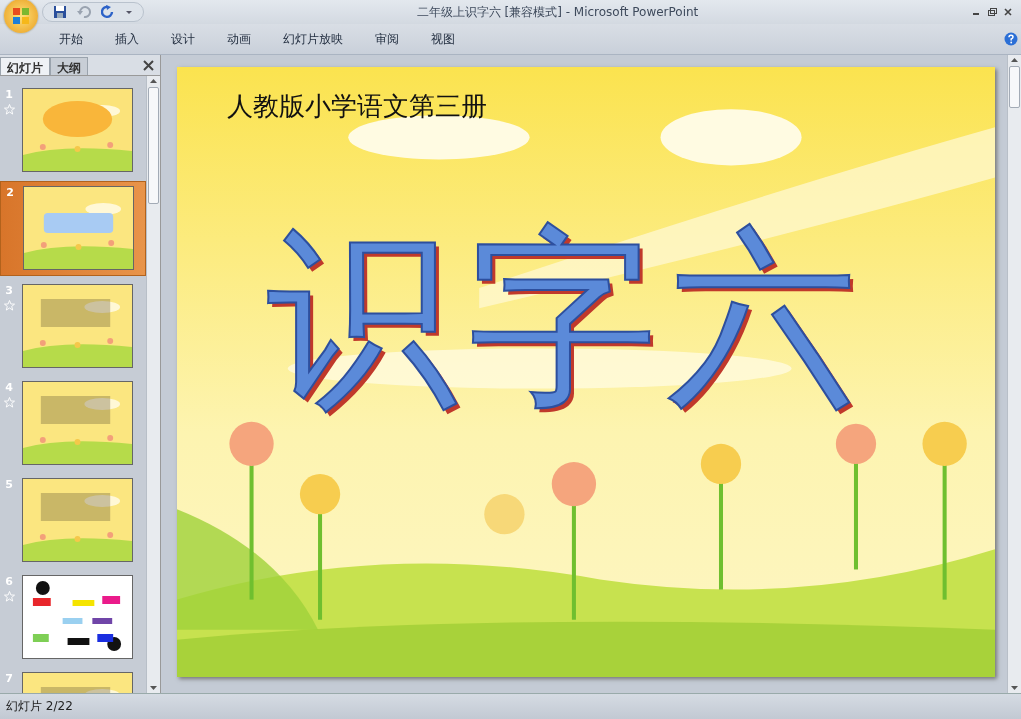 The image size is (1021, 719). Describe the element at coordinates (9, 581) in the screenshot. I see `slide-number: 6` at that location.